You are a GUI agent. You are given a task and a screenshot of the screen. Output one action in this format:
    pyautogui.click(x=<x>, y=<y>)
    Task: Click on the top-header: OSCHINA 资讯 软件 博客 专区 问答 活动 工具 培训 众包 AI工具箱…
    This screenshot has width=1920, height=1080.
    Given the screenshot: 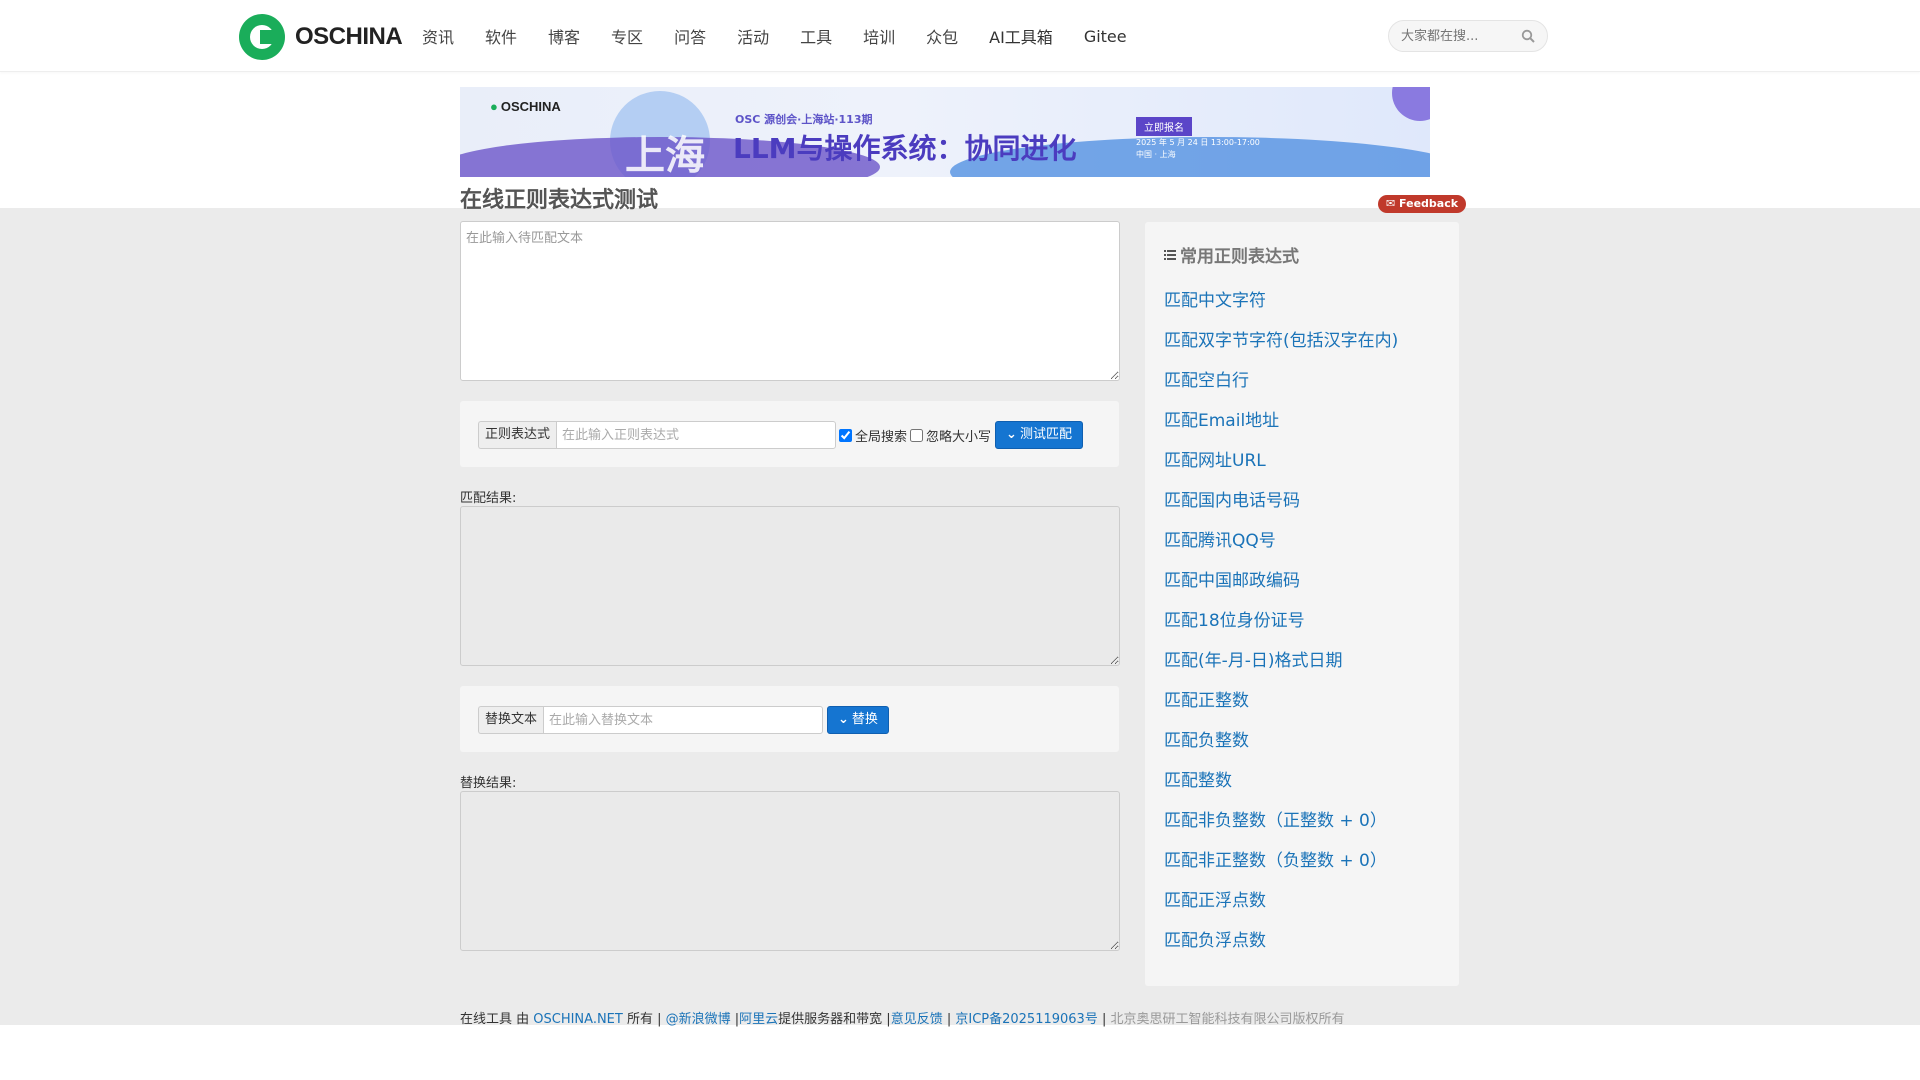 What is the action you would take?
    pyautogui.click(x=960, y=36)
    